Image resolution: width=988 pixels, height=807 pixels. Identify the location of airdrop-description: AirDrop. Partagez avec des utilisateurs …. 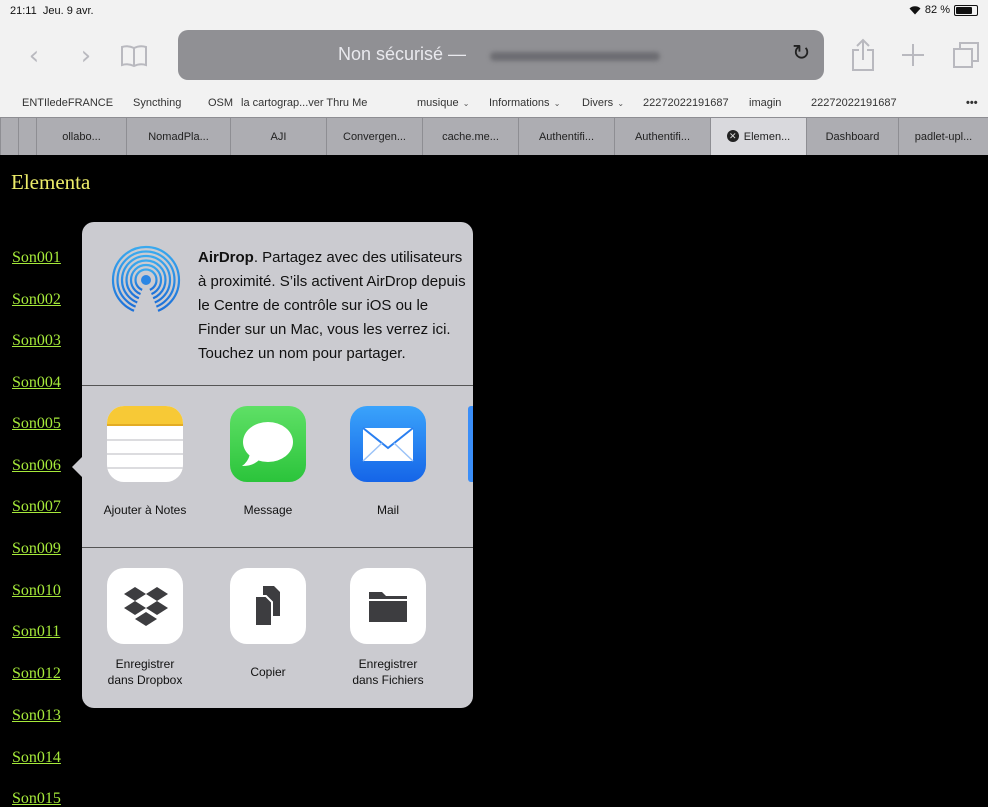
(332, 305).